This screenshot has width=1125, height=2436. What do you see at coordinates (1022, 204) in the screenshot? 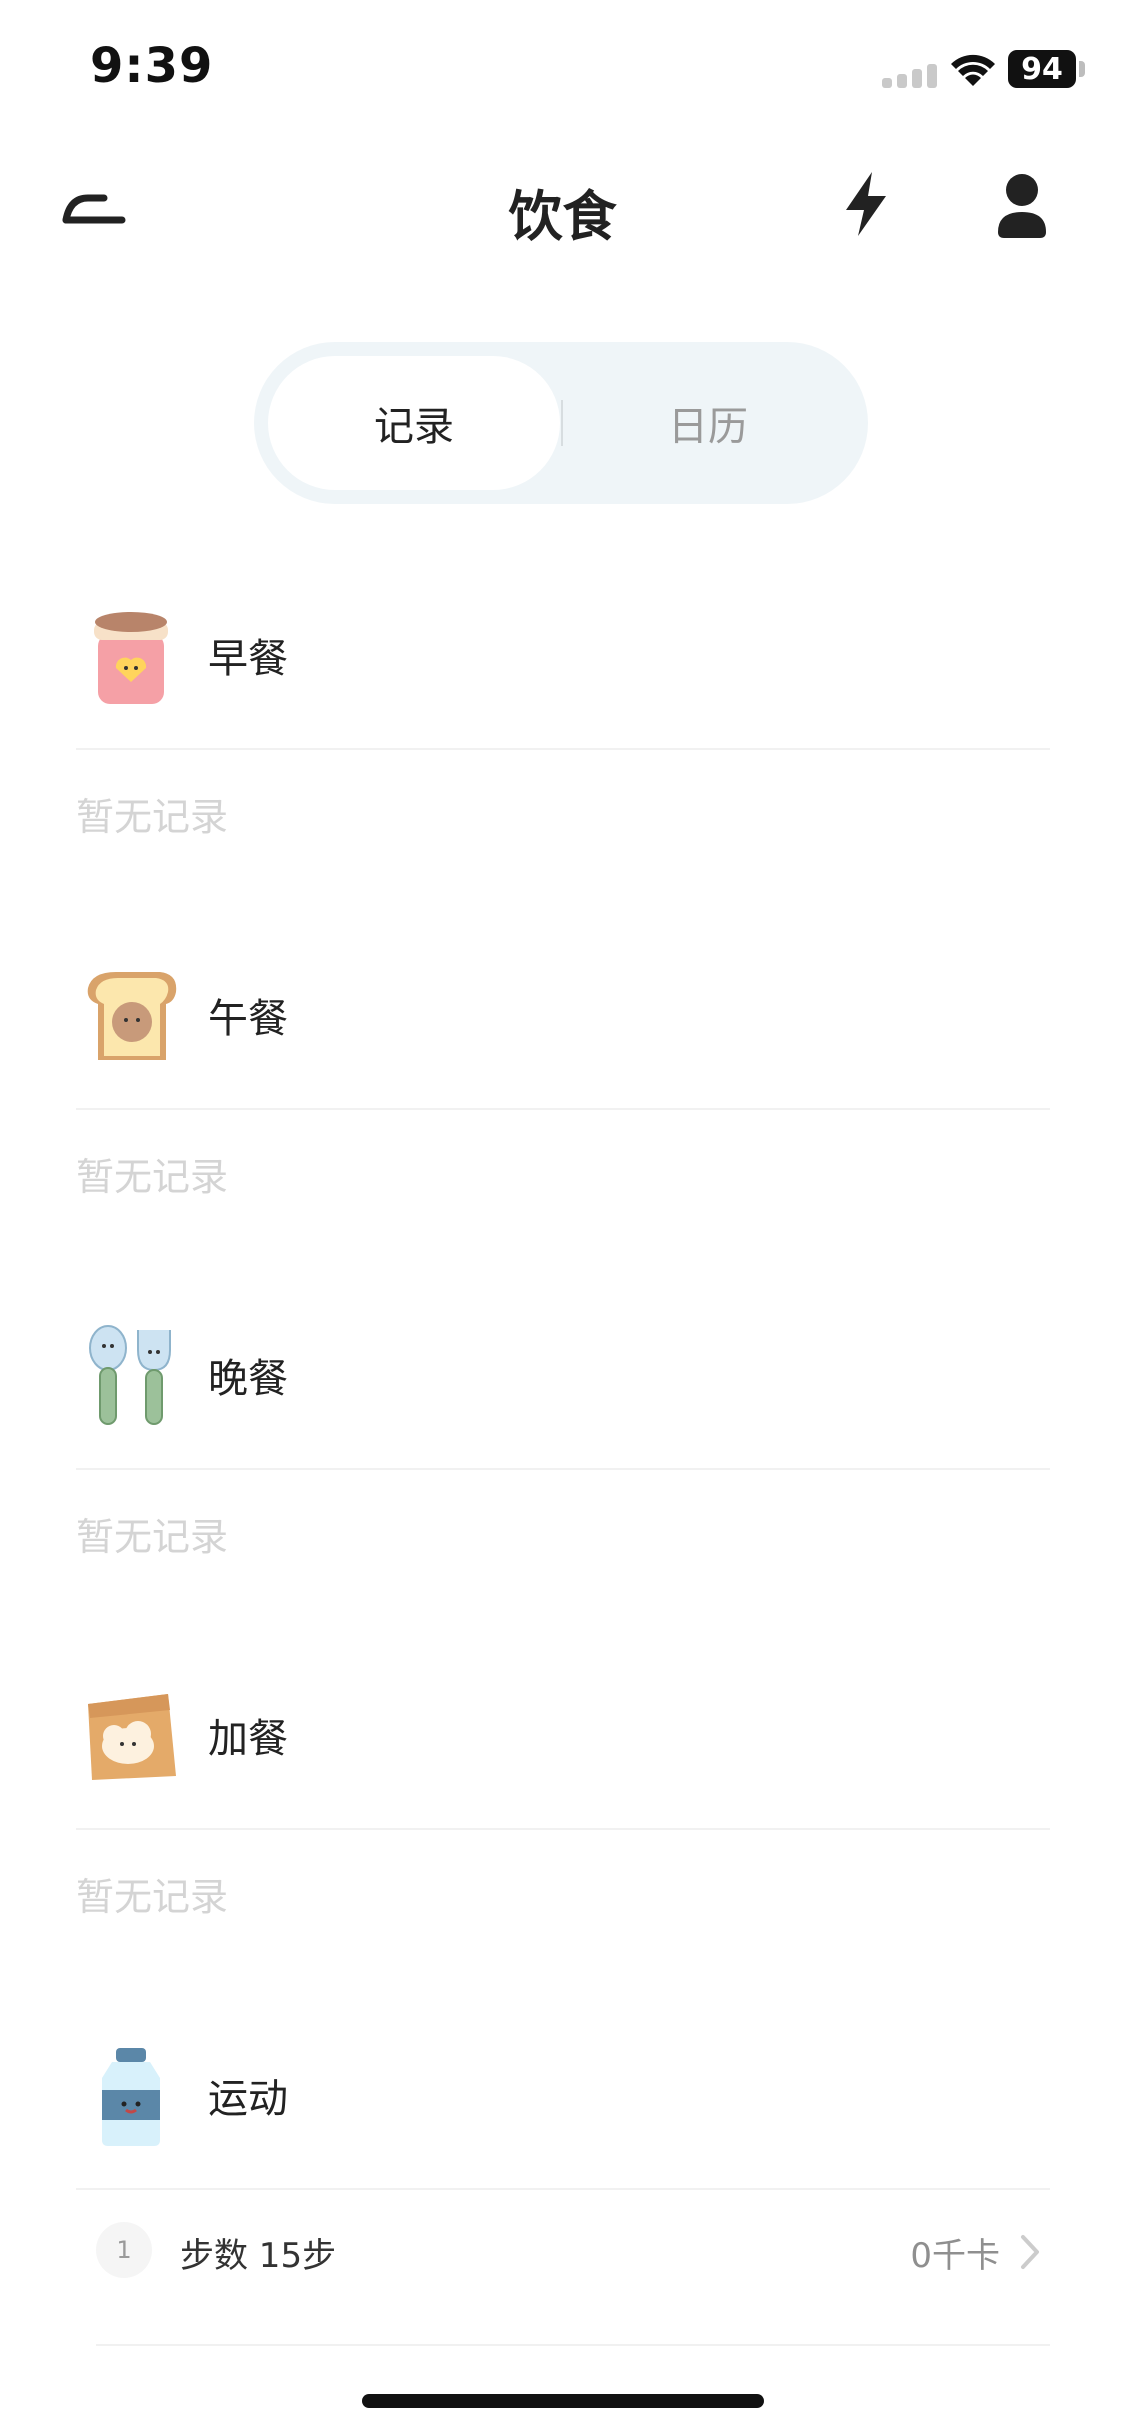
I see `user-icon` at bounding box center [1022, 204].